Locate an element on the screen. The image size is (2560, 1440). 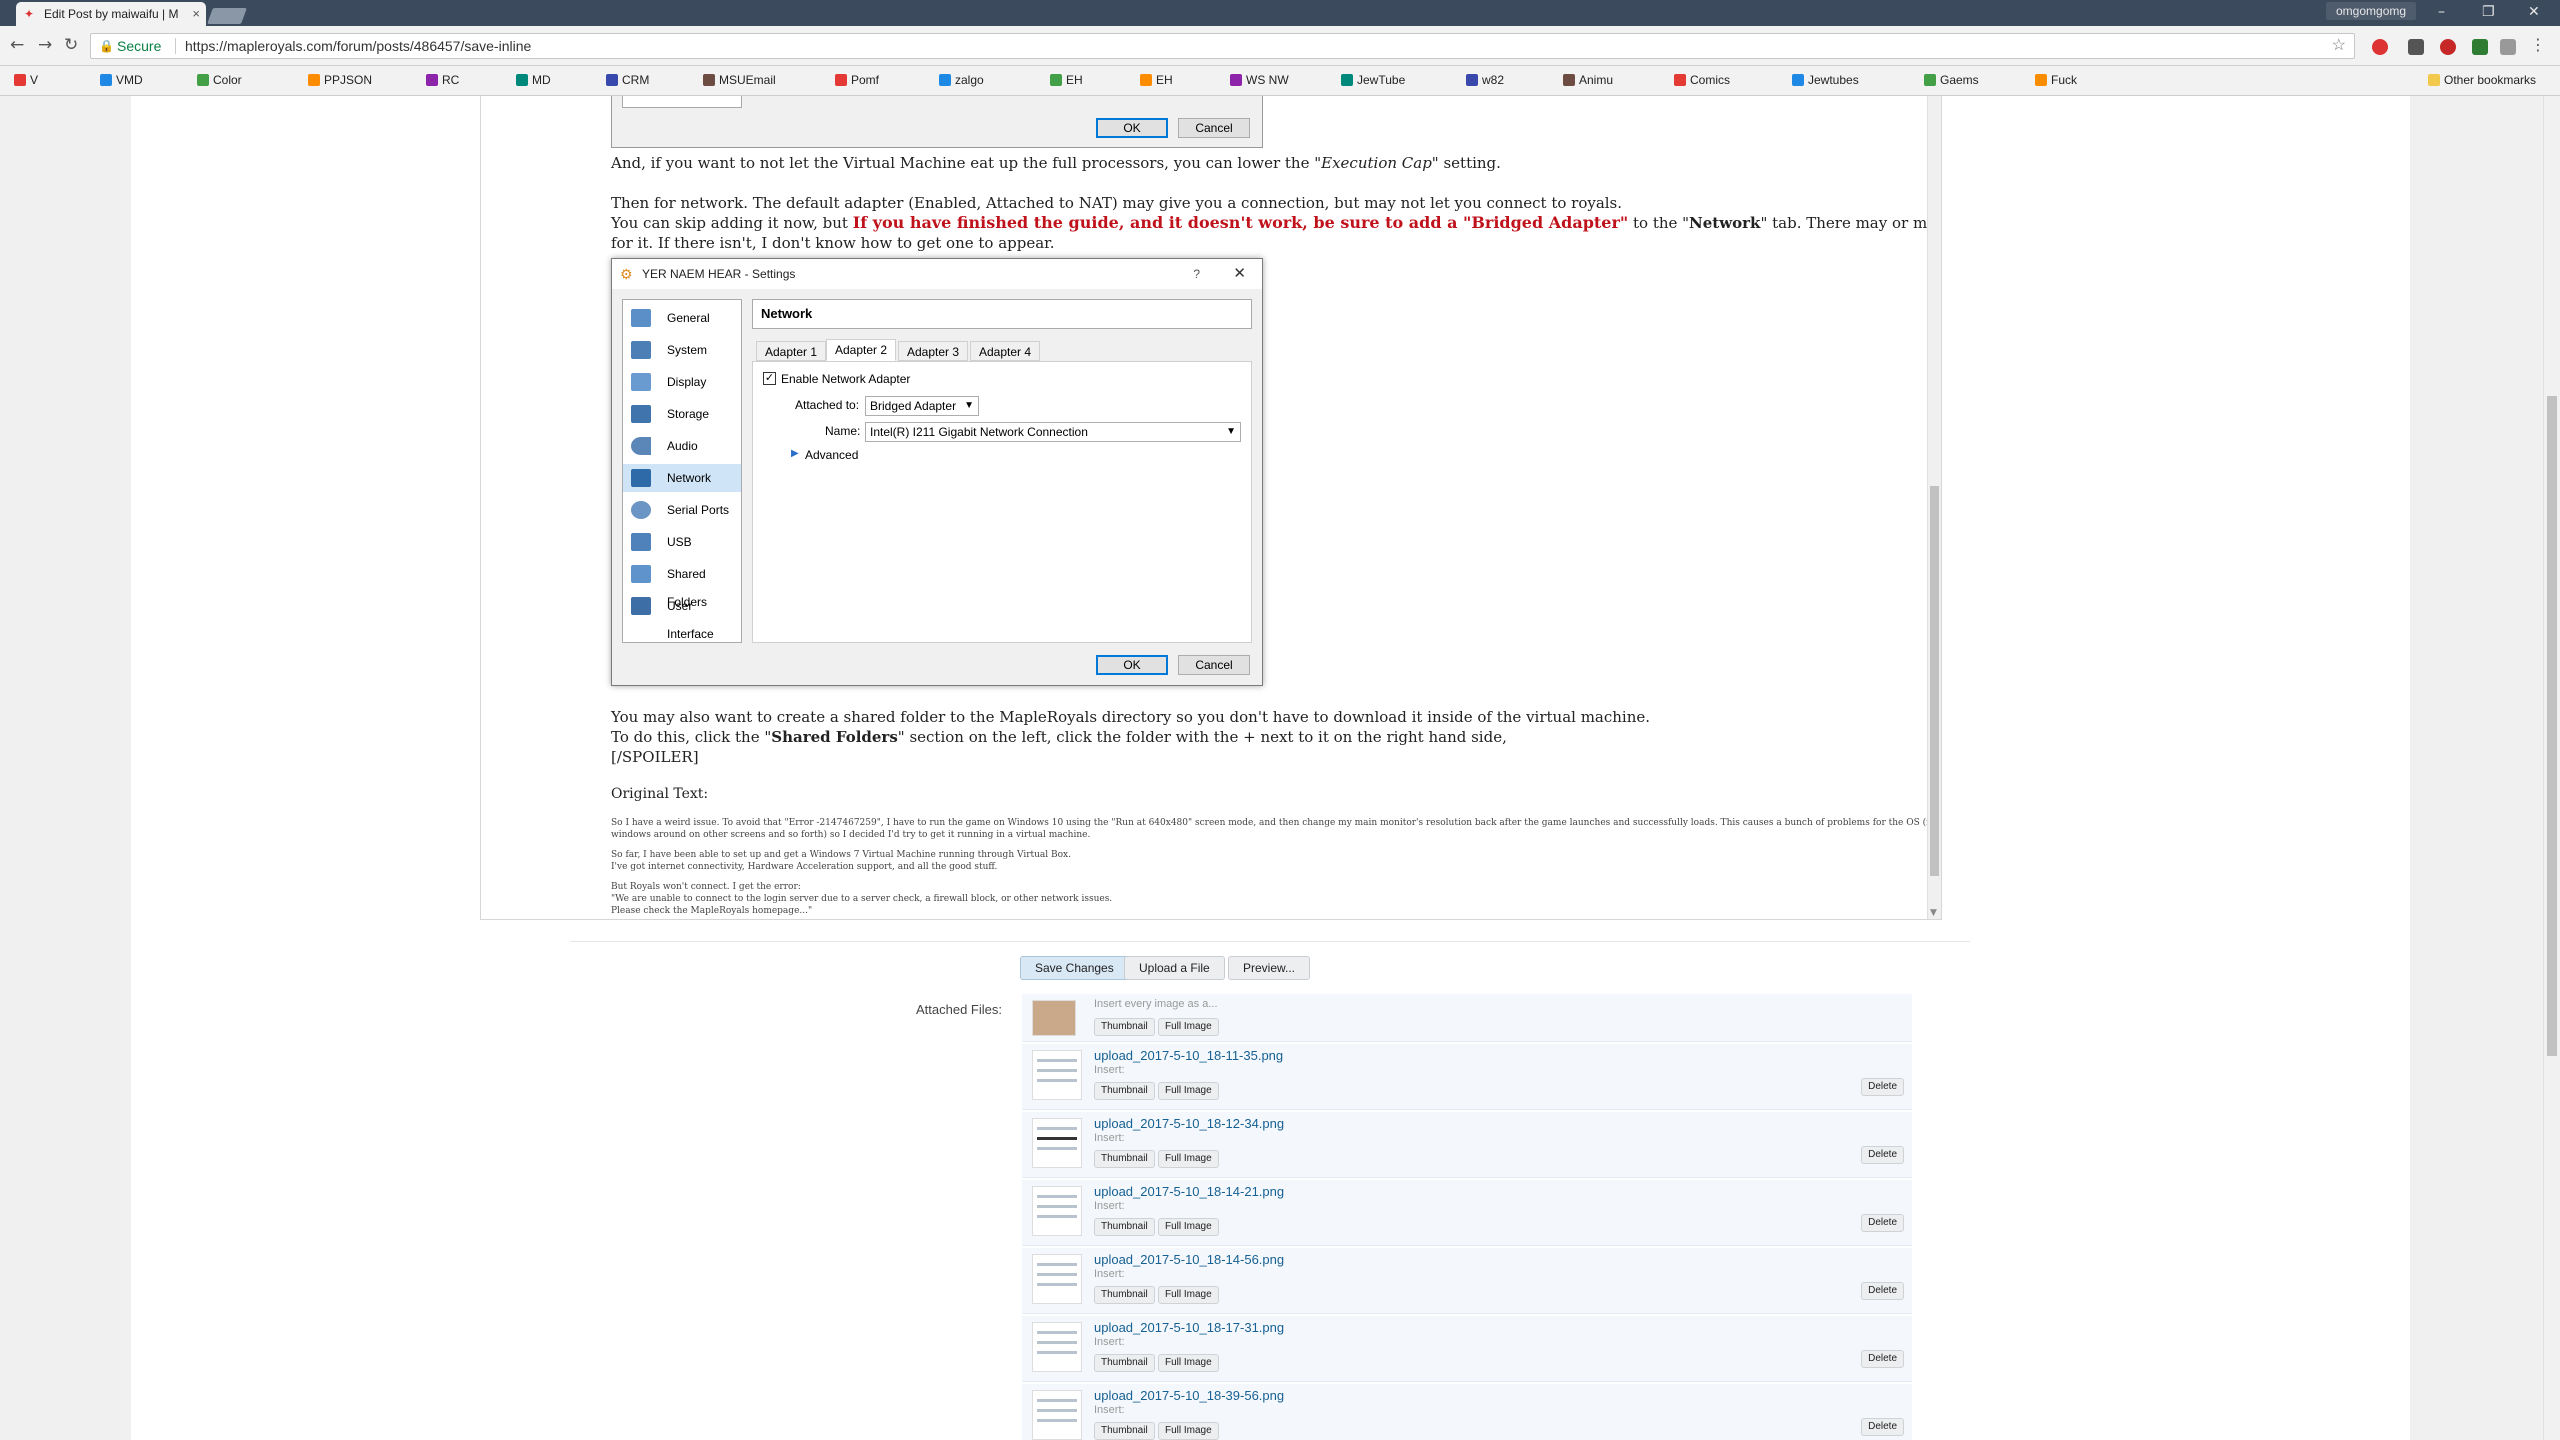
bookmark-item: Animu is located at coordinates (1588, 80).